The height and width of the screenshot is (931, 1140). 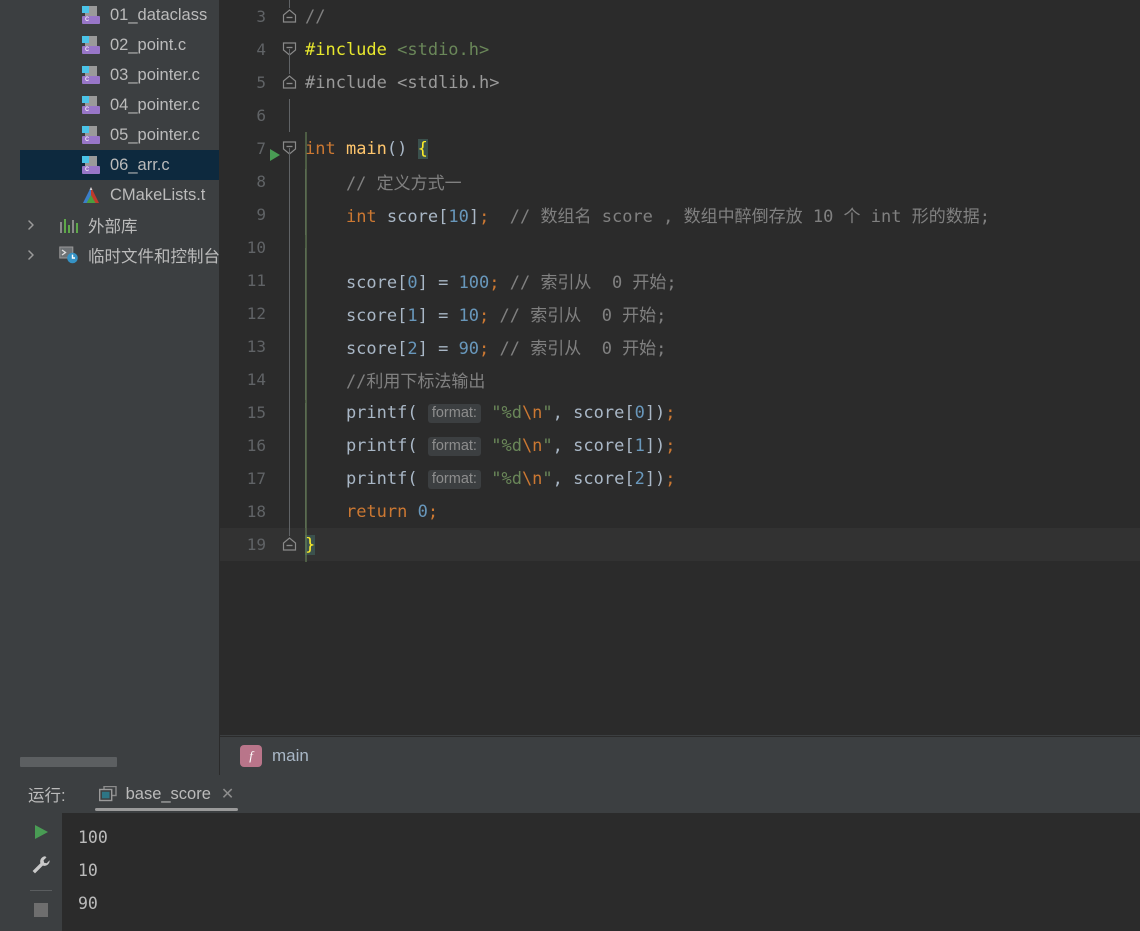 I want to click on close-icon: ✕, so click(x=222, y=794).